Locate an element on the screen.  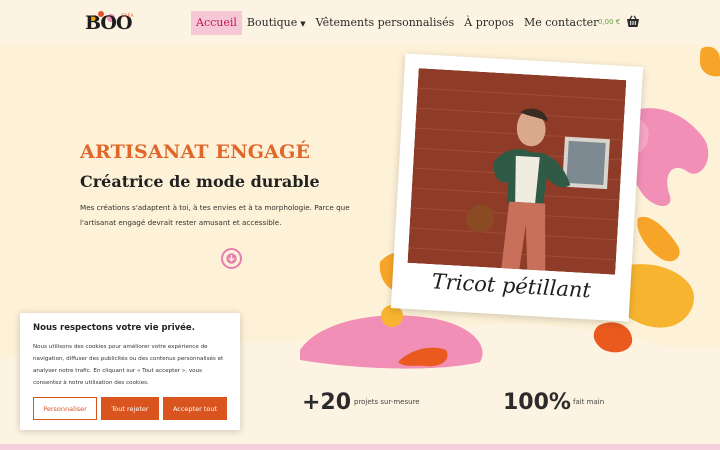
cookie-title: Nous respectons votre vie privée. is located at coordinates (114, 328).